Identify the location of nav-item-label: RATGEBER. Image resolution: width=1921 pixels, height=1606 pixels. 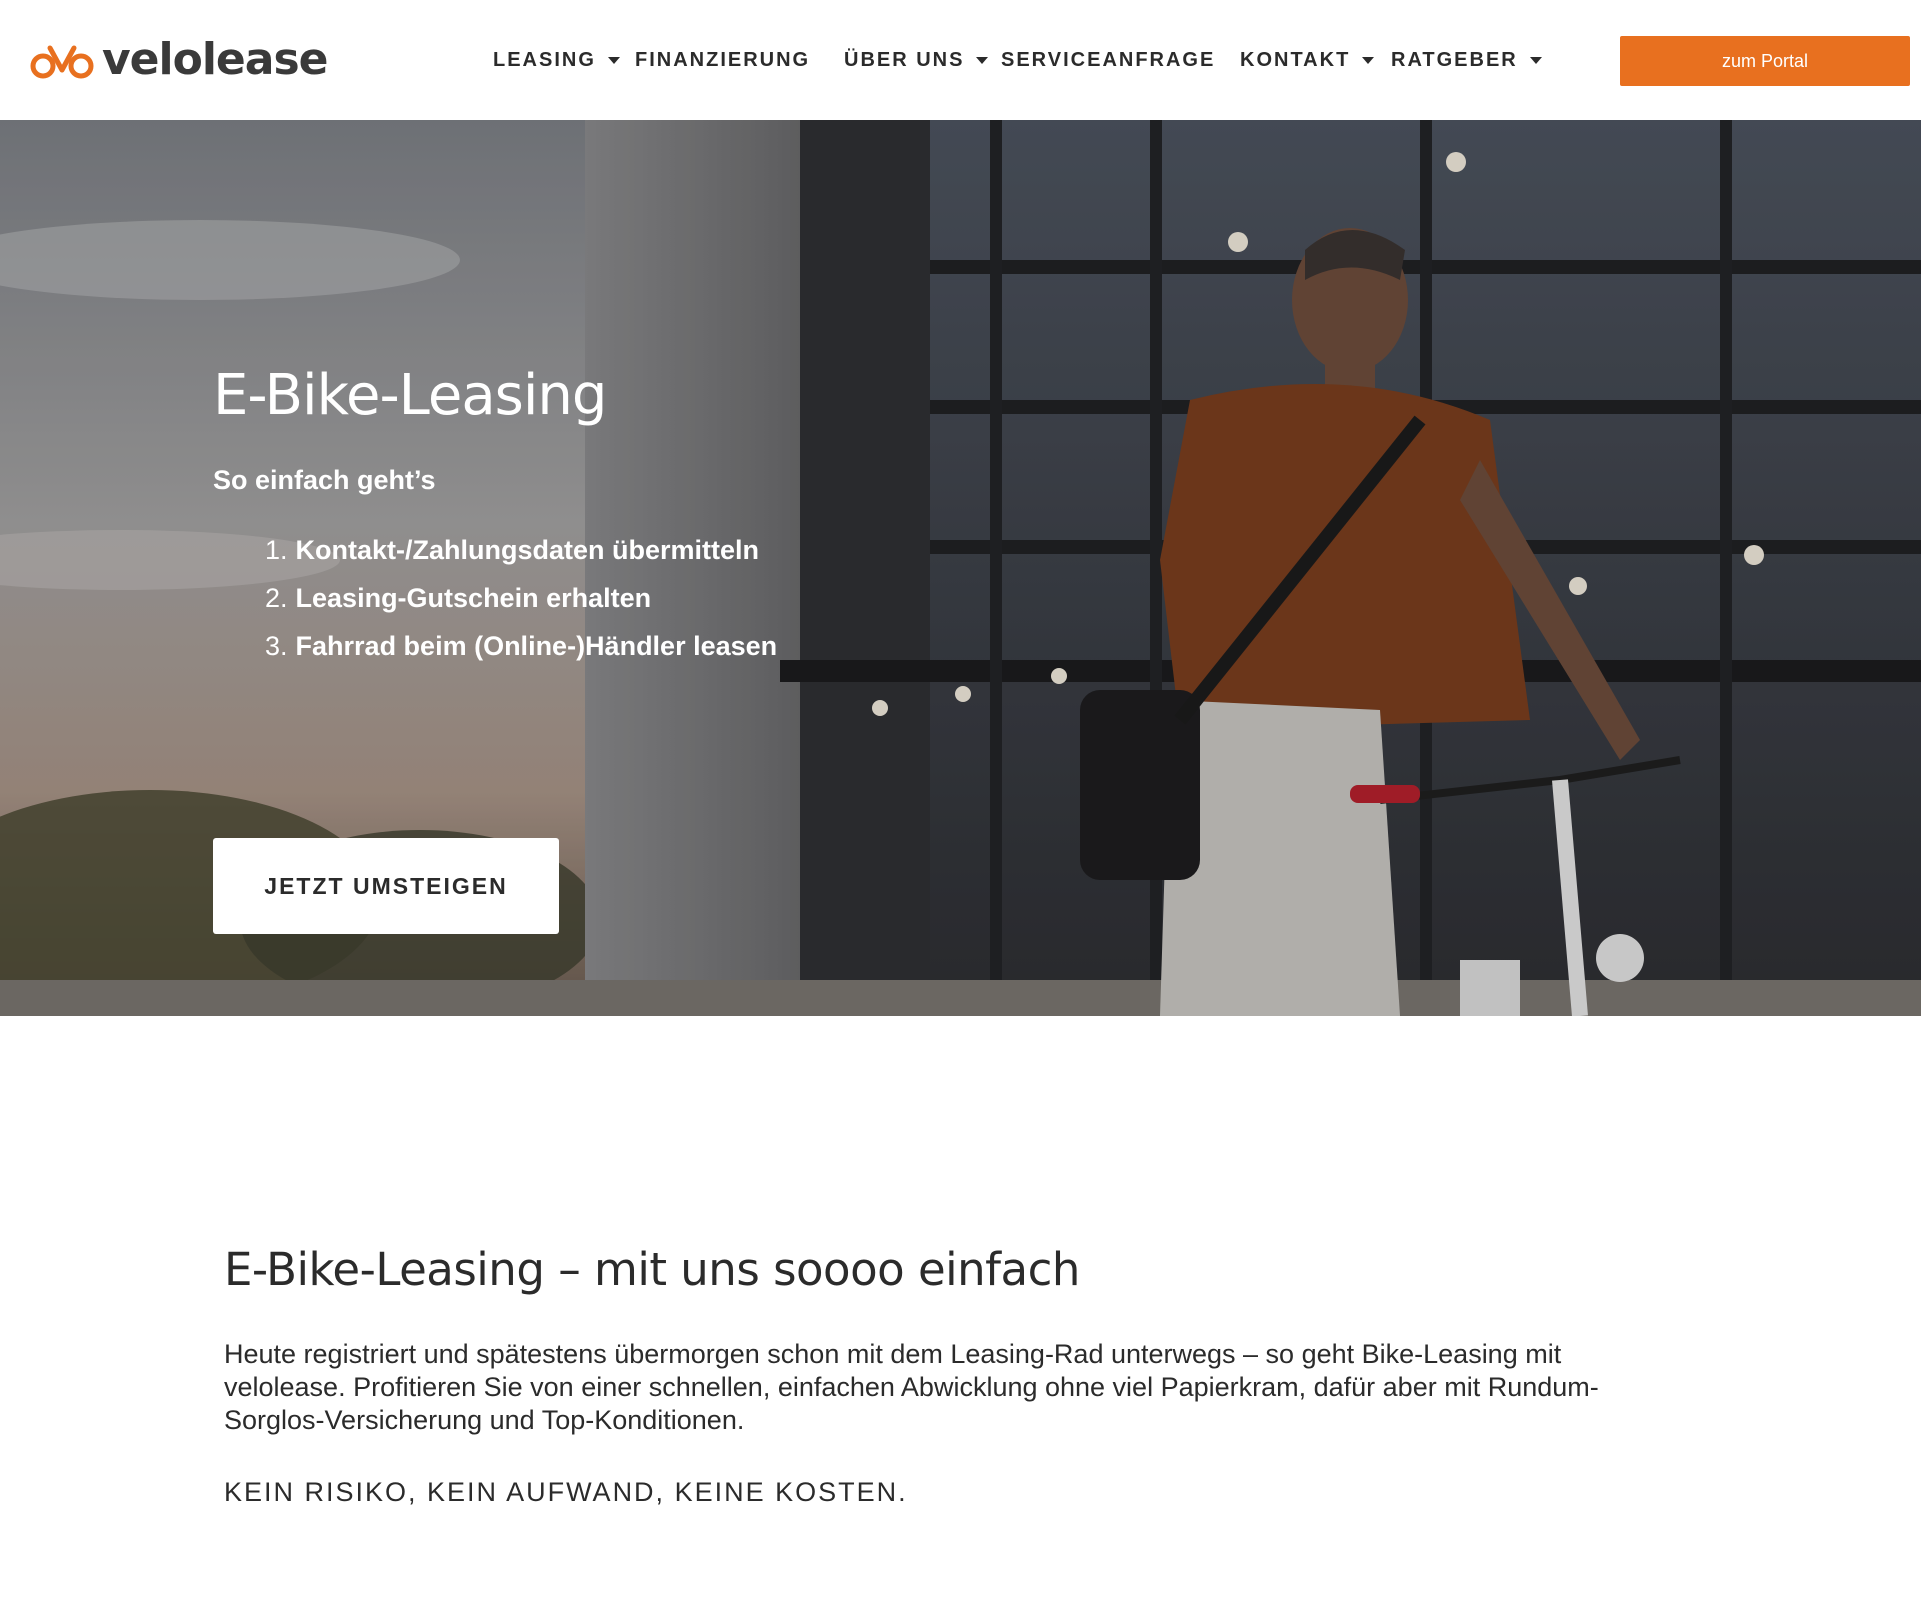
(1454, 59).